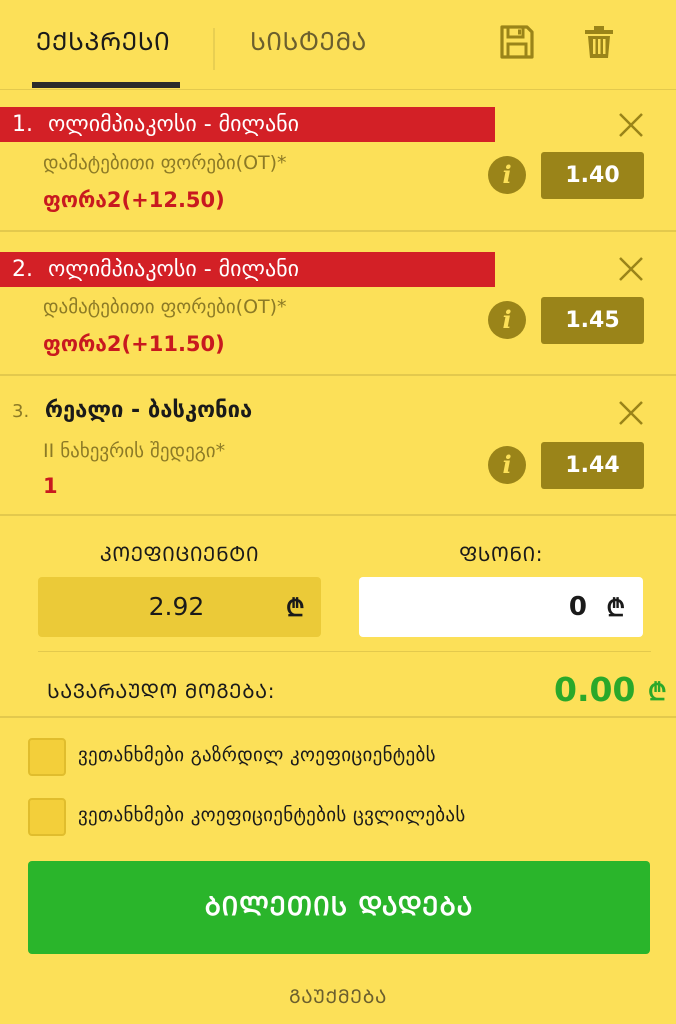 The width and height of the screenshot is (676, 1024). Describe the element at coordinates (22, 269) in the screenshot. I see `bet-number: 2.` at that location.